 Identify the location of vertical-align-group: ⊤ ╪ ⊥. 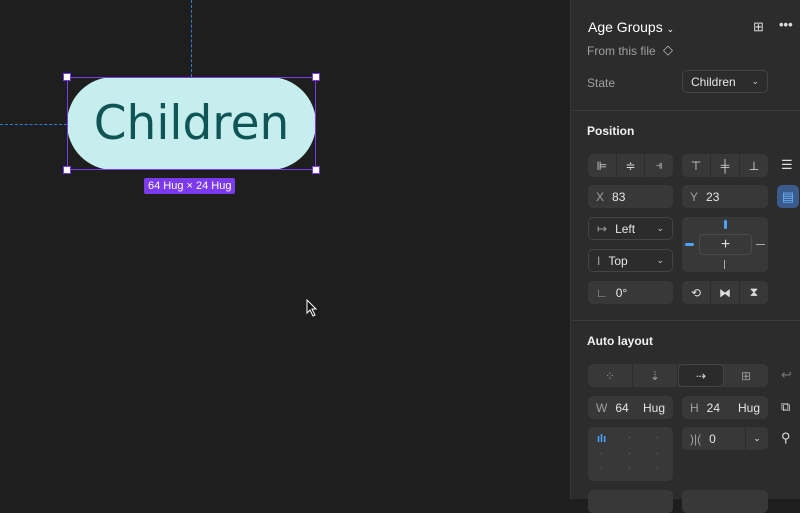
(725, 165).